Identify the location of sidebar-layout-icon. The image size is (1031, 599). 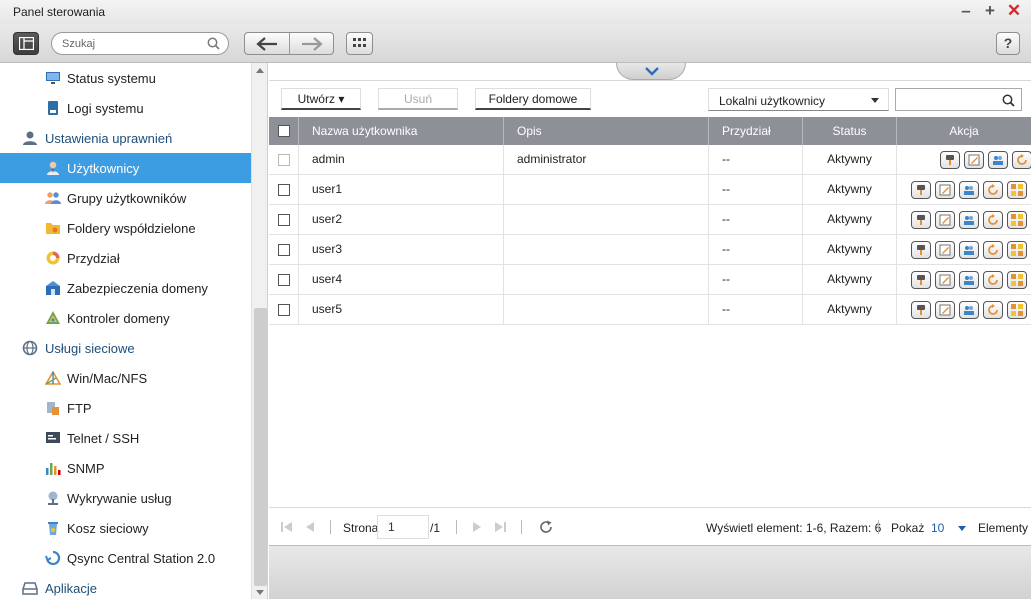
(26, 43).